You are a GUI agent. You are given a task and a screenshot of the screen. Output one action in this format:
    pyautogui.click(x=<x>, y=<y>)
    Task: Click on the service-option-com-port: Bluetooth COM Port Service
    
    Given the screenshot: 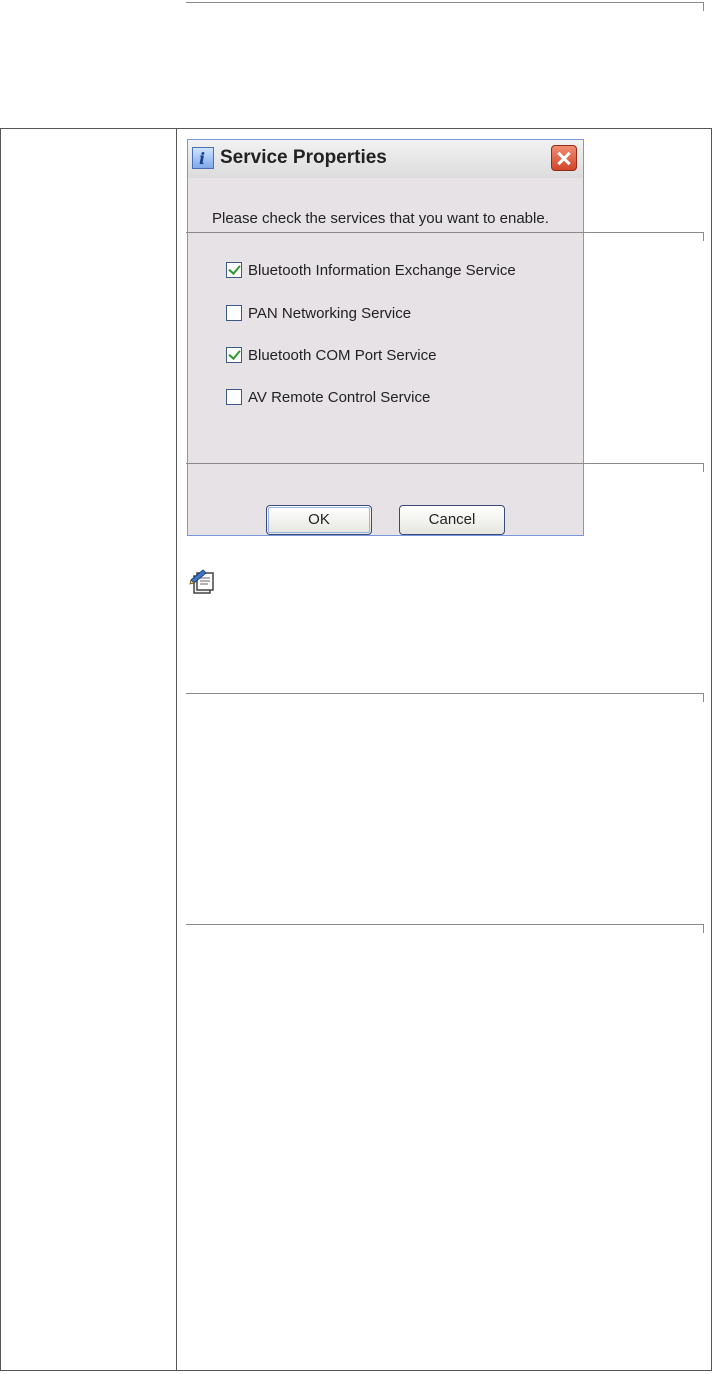 What is the action you would take?
    pyautogui.click(x=331, y=355)
    